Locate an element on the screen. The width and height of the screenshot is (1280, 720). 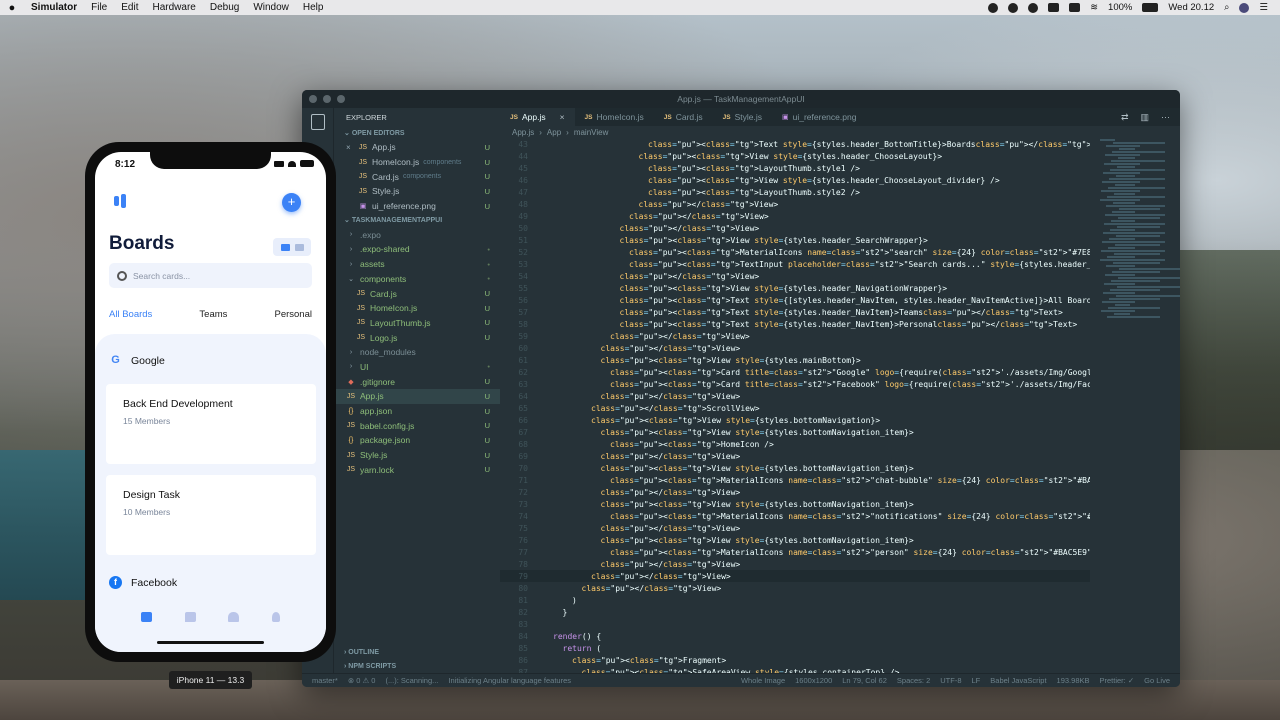
menu-file: File is located at coordinates (99, 7).